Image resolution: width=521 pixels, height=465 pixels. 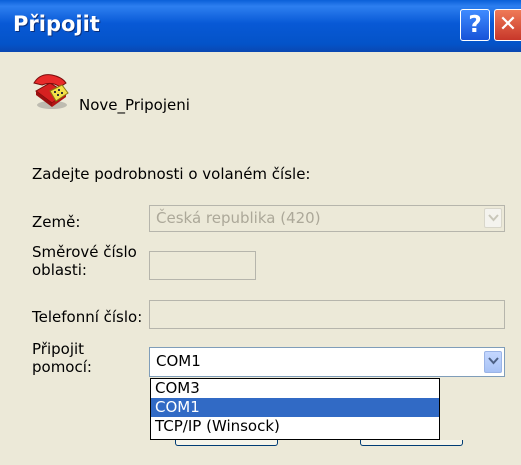 What do you see at coordinates (260, 26) in the screenshot?
I see `title-bar: Připojit ? ✕` at bounding box center [260, 26].